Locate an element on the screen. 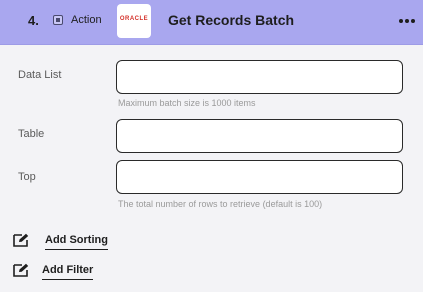  top-label: Top is located at coordinates (27, 177).